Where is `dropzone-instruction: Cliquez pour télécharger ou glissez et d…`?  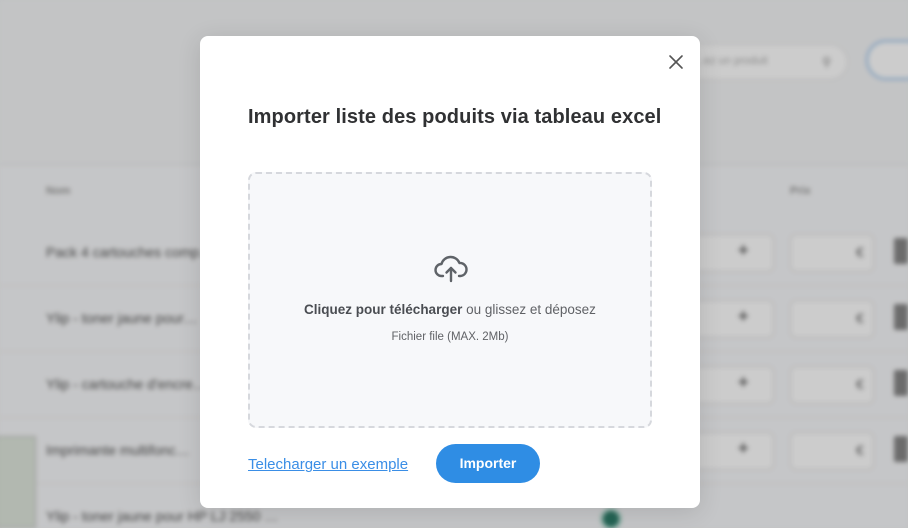
dropzone-instruction: Cliquez pour télécharger ou glissez et d… is located at coordinates (450, 309).